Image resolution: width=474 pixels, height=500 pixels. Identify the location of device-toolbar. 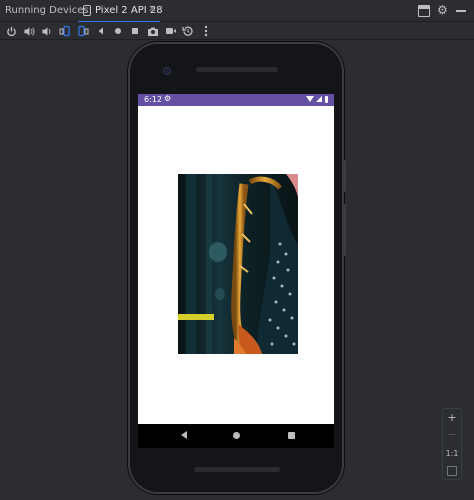
(237, 31).